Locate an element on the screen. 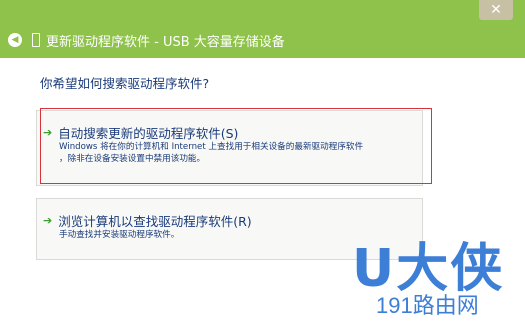 The width and height of the screenshot is (525, 325). browse-description: 手动查找并安装驱动程序软件。 is located at coordinates (119, 235).